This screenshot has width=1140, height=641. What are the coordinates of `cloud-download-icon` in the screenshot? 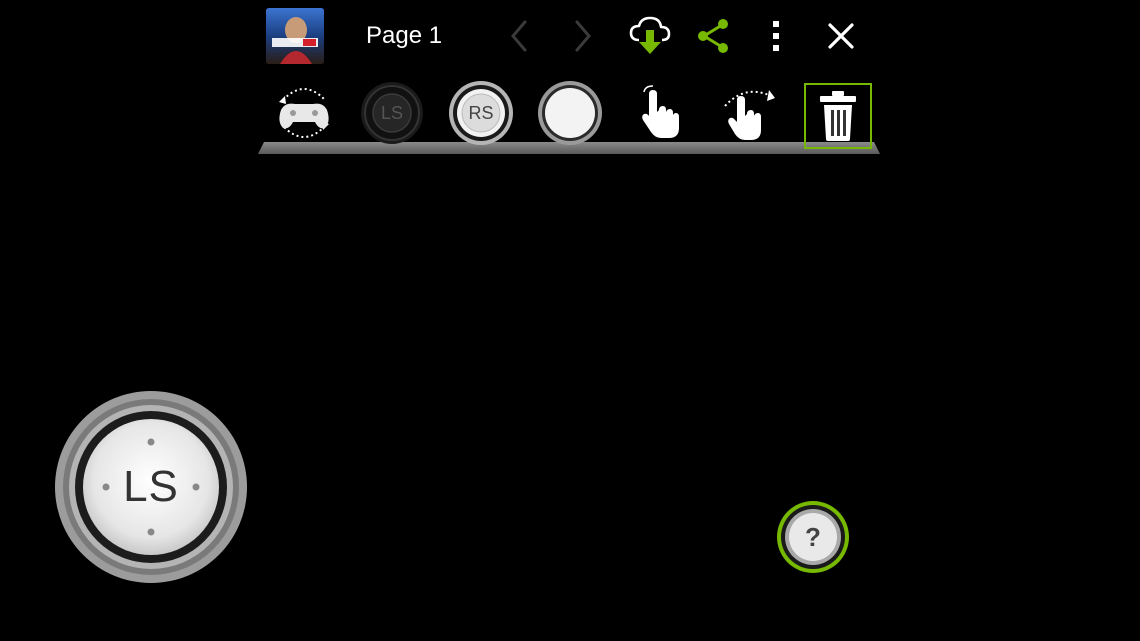 It's located at (650, 36).